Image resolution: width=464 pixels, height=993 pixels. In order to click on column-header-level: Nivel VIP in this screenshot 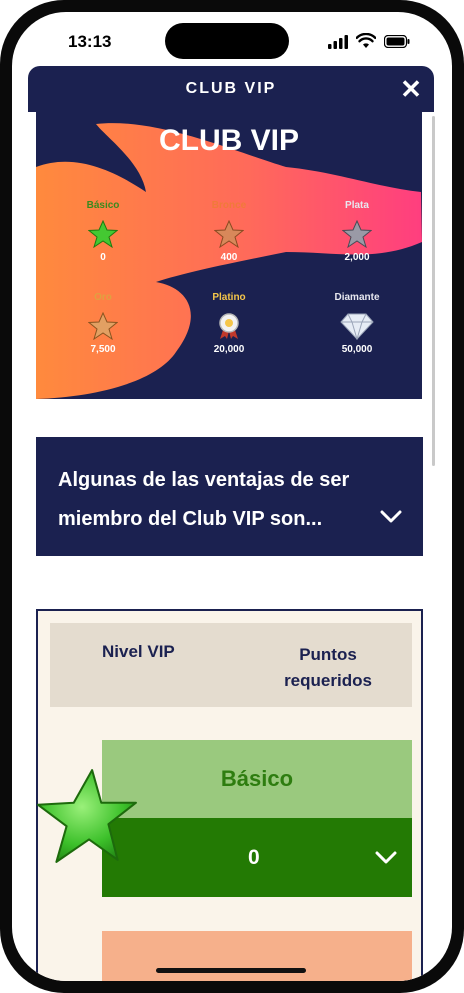, I will do `click(138, 651)`.